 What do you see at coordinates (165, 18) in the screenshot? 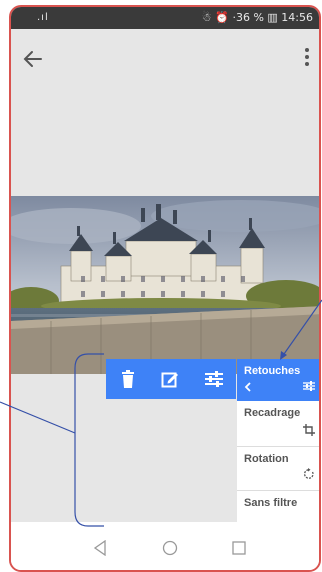
I see `status-bar: .ıl ☃ ⏰ ·36 % ▥ 14:56` at bounding box center [165, 18].